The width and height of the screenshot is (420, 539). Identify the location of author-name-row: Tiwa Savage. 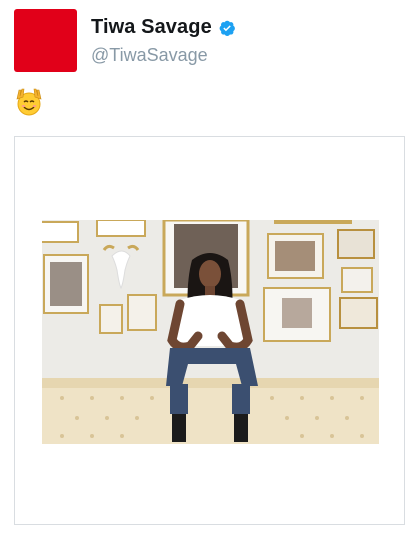
(163, 27).